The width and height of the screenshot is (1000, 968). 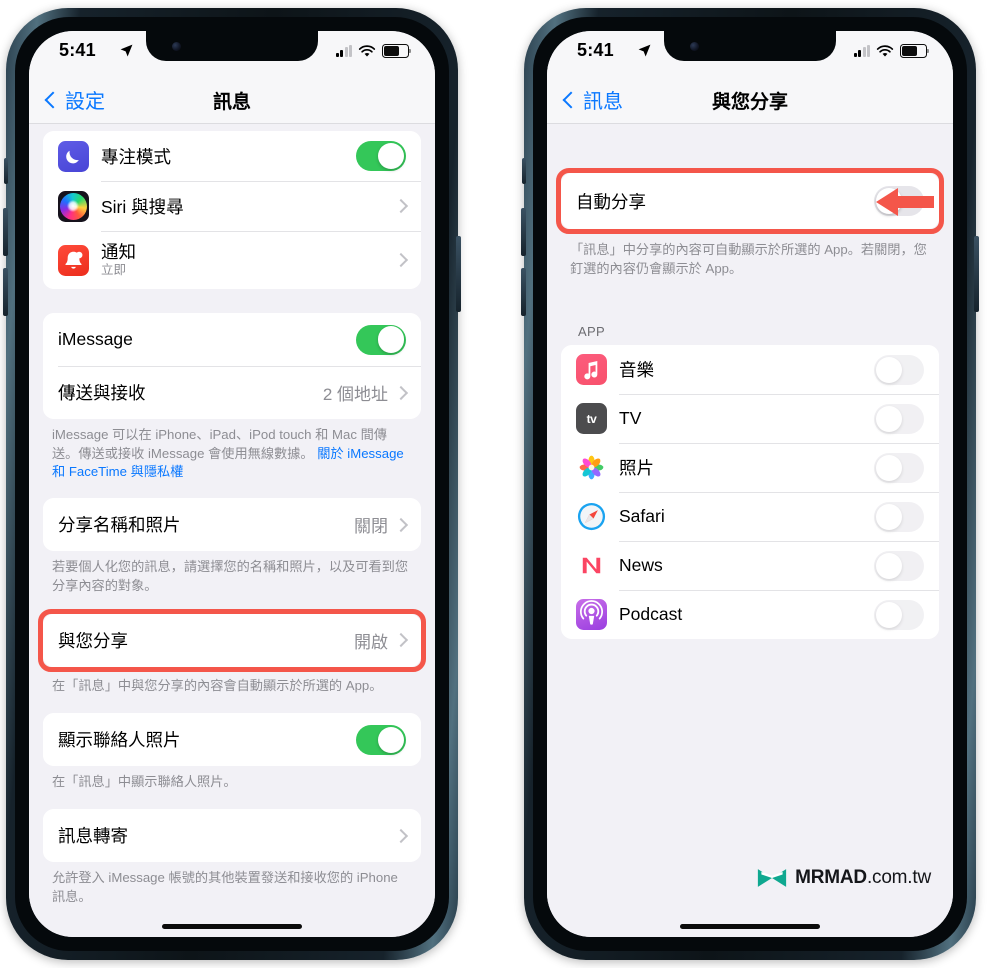 What do you see at coordinates (591, 370) in the screenshot?
I see `music-app-icon` at bounding box center [591, 370].